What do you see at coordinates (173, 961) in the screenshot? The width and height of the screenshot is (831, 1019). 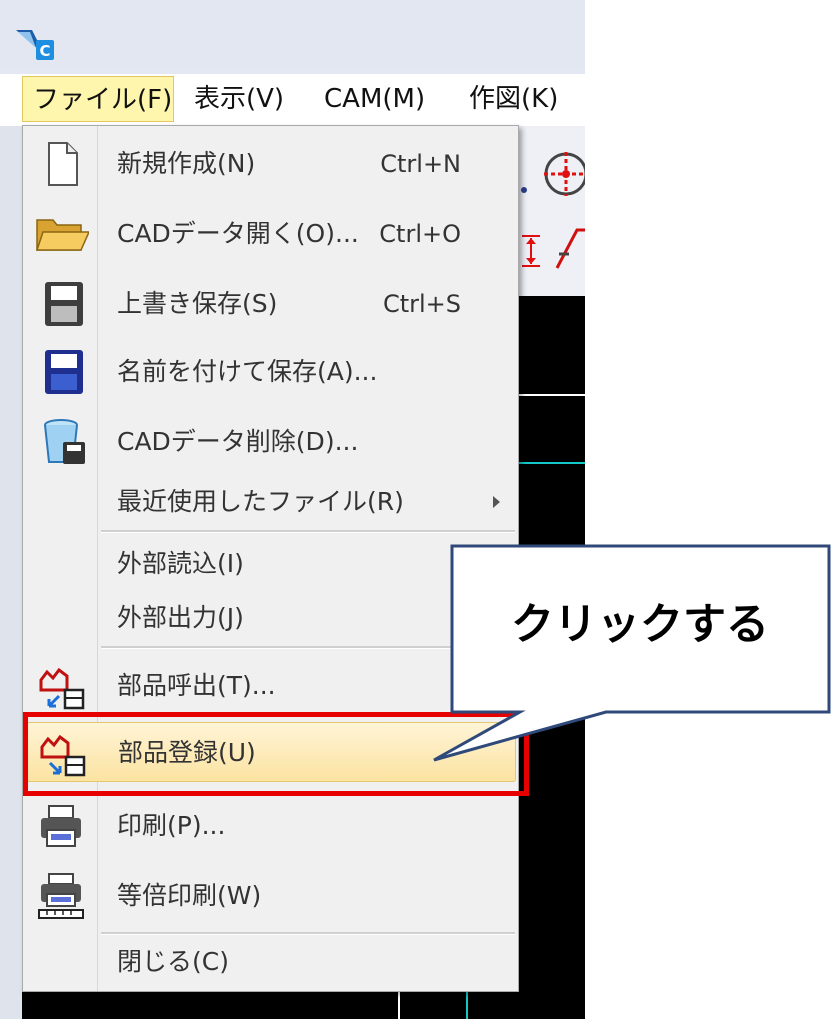 I see `menu-item-label: 閉じる(C)` at bounding box center [173, 961].